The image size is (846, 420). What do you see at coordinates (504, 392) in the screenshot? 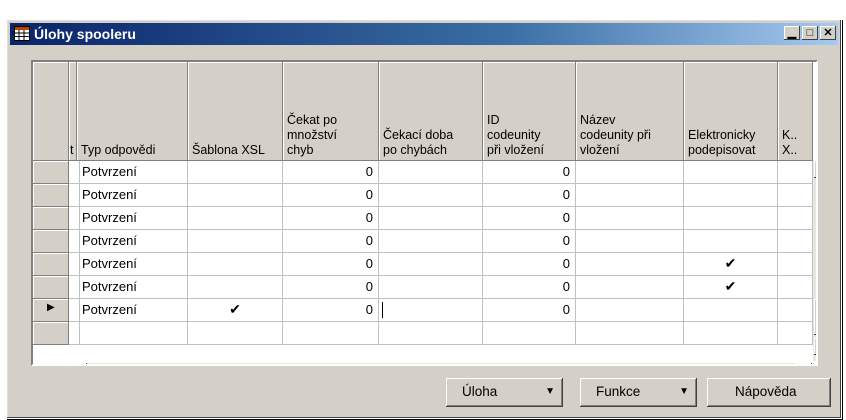
I see `task-menu-button: Úloha ▼` at bounding box center [504, 392].